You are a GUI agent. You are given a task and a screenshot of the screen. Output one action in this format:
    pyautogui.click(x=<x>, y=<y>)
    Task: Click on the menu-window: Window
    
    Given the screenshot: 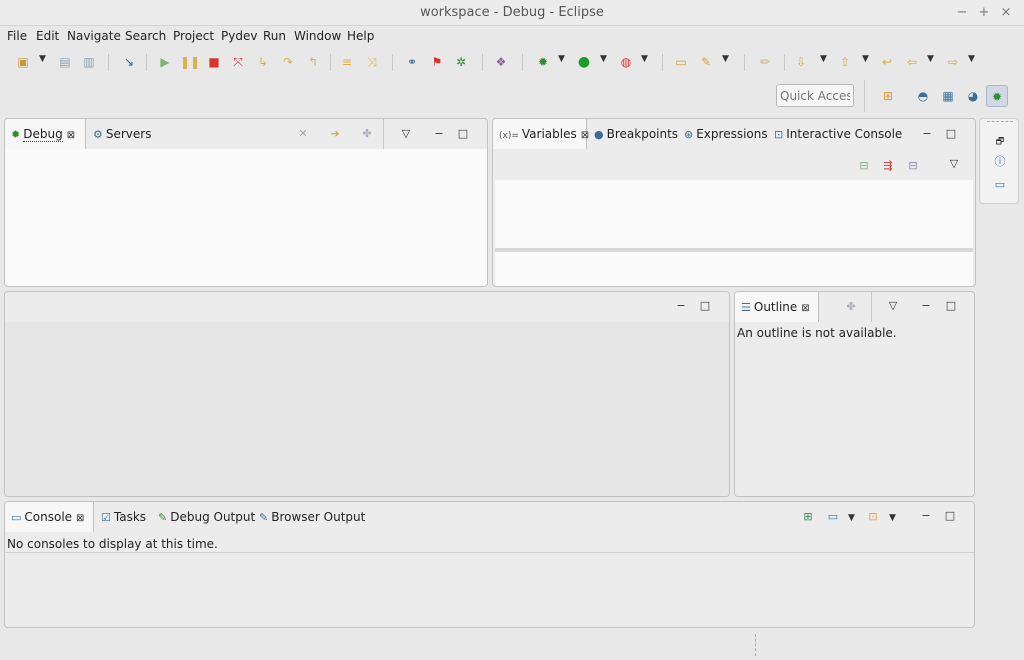 What is the action you would take?
    pyautogui.click(x=317, y=36)
    